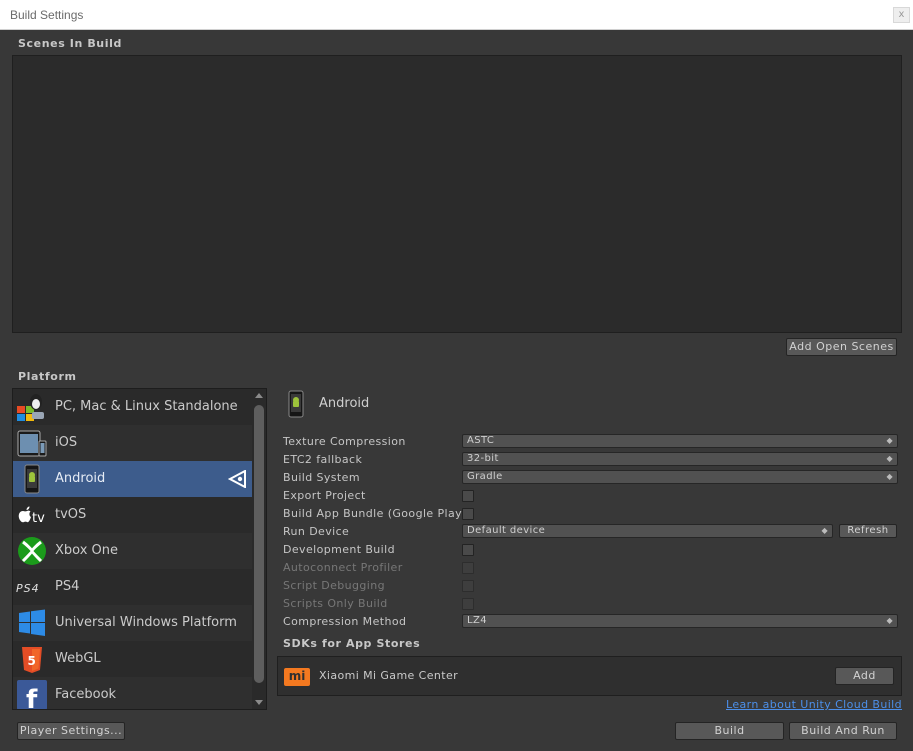 The image size is (913, 751). Describe the element at coordinates (483, 458) in the screenshot. I see `etc2-fallback-value: 32-bit` at that location.